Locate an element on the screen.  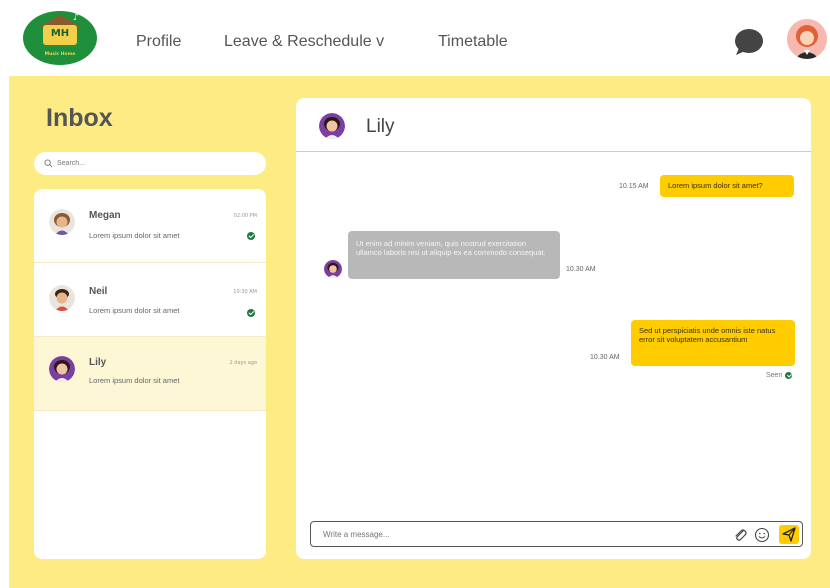
emoji-icon is located at coordinates (762, 535).